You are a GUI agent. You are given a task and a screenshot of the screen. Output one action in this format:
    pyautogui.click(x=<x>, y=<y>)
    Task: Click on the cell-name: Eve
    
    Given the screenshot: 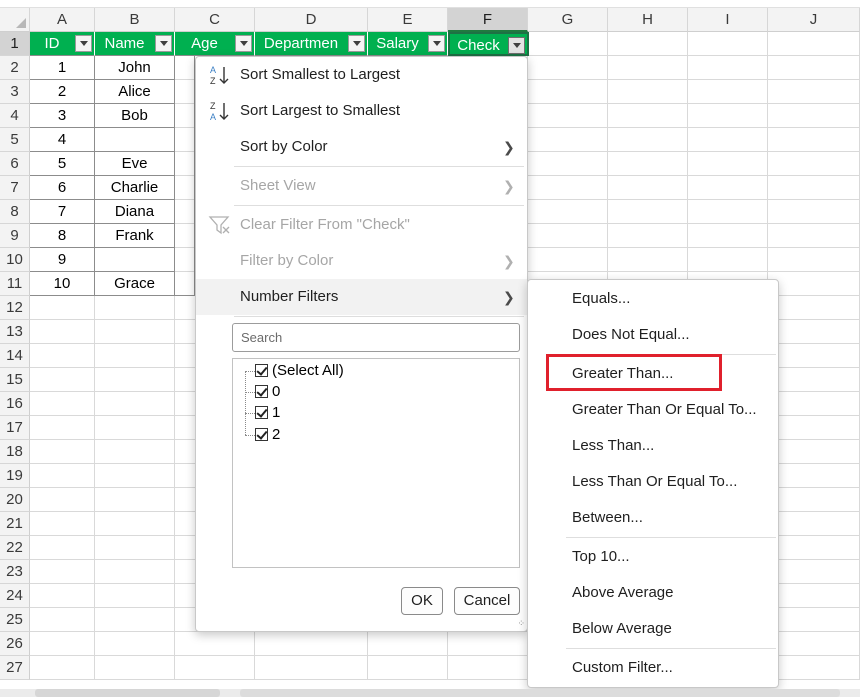 What is the action you would take?
    pyautogui.click(x=135, y=164)
    